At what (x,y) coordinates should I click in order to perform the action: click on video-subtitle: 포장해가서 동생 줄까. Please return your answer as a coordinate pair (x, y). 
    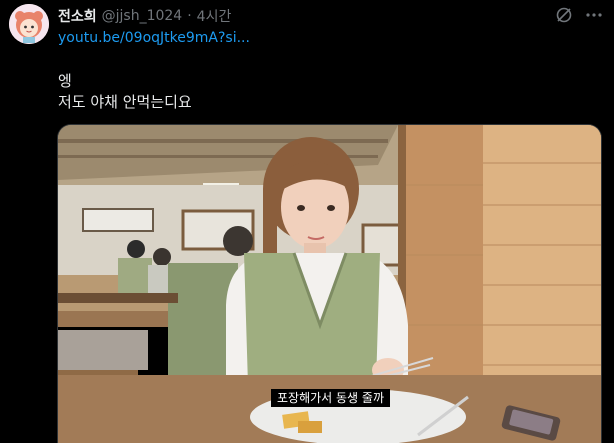
    Looking at the image, I should click on (330, 398).